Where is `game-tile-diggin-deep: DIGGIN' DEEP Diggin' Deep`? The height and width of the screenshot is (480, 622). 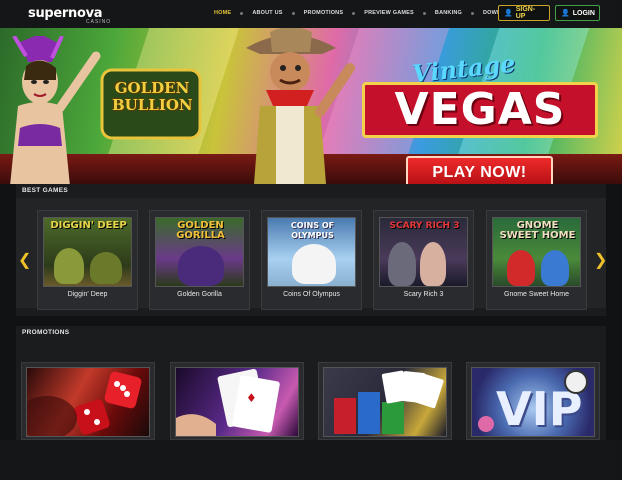
game-tile-diggin-deep: DIGGIN' DEEP Diggin' Deep is located at coordinates (87, 260).